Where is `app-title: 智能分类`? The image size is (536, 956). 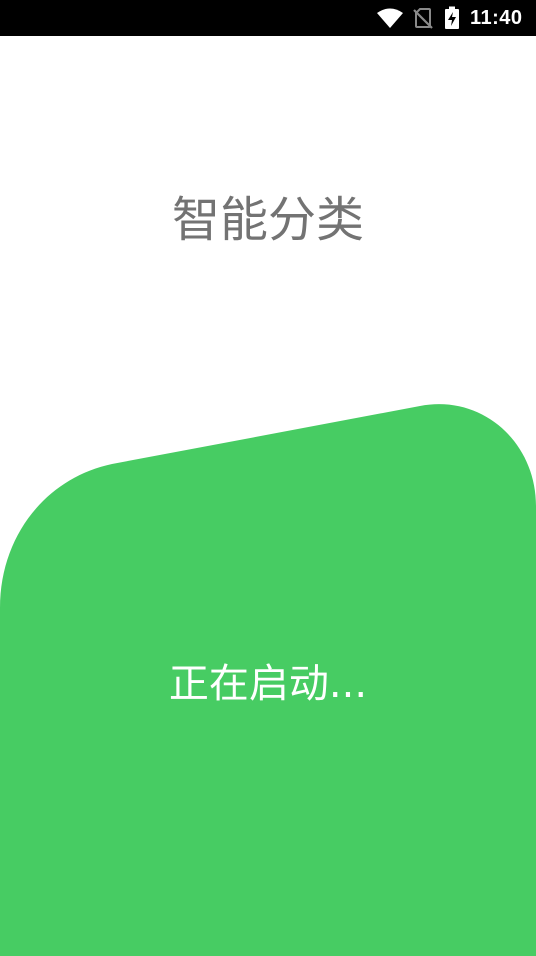 app-title: 智能分类 is located at coordinates (267, 220).